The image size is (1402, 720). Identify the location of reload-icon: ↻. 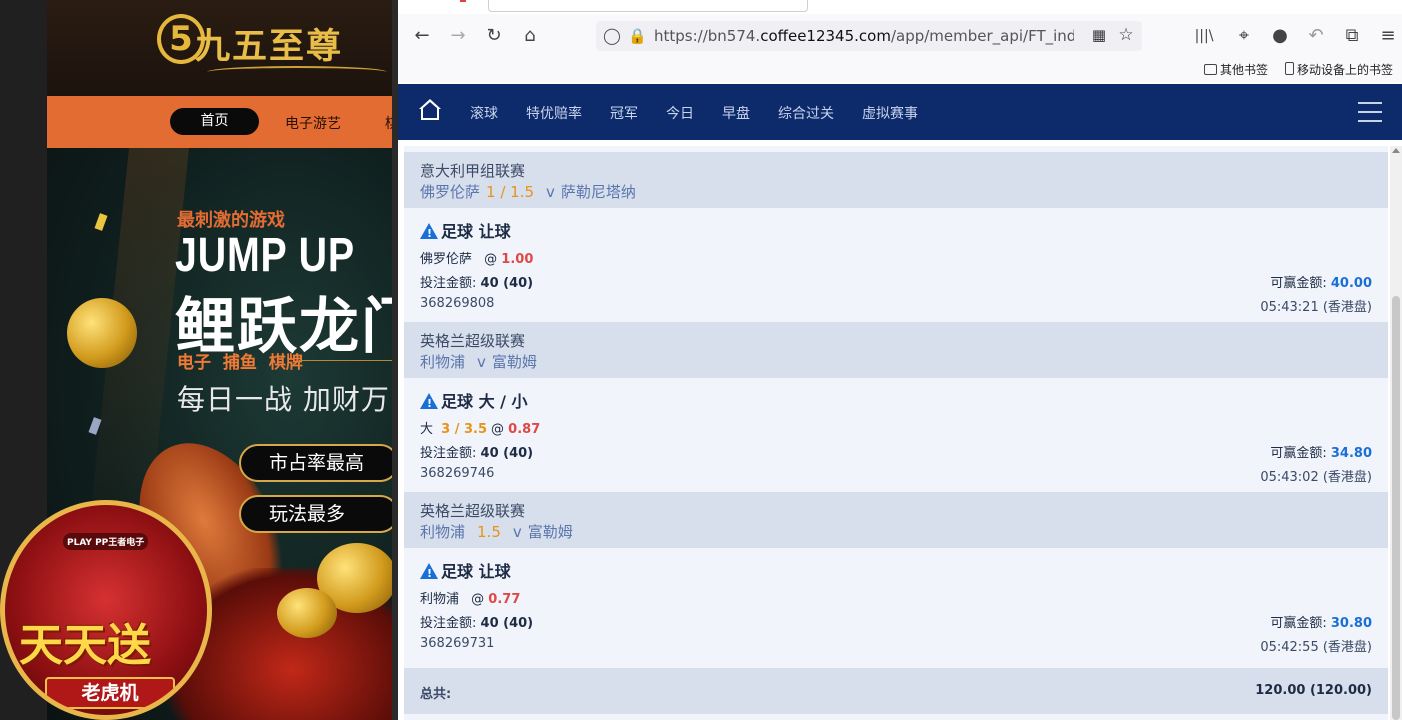
(494, 36).